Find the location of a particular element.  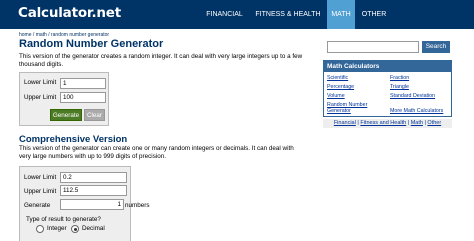

integer-radio is located at coordinates (40, 229).